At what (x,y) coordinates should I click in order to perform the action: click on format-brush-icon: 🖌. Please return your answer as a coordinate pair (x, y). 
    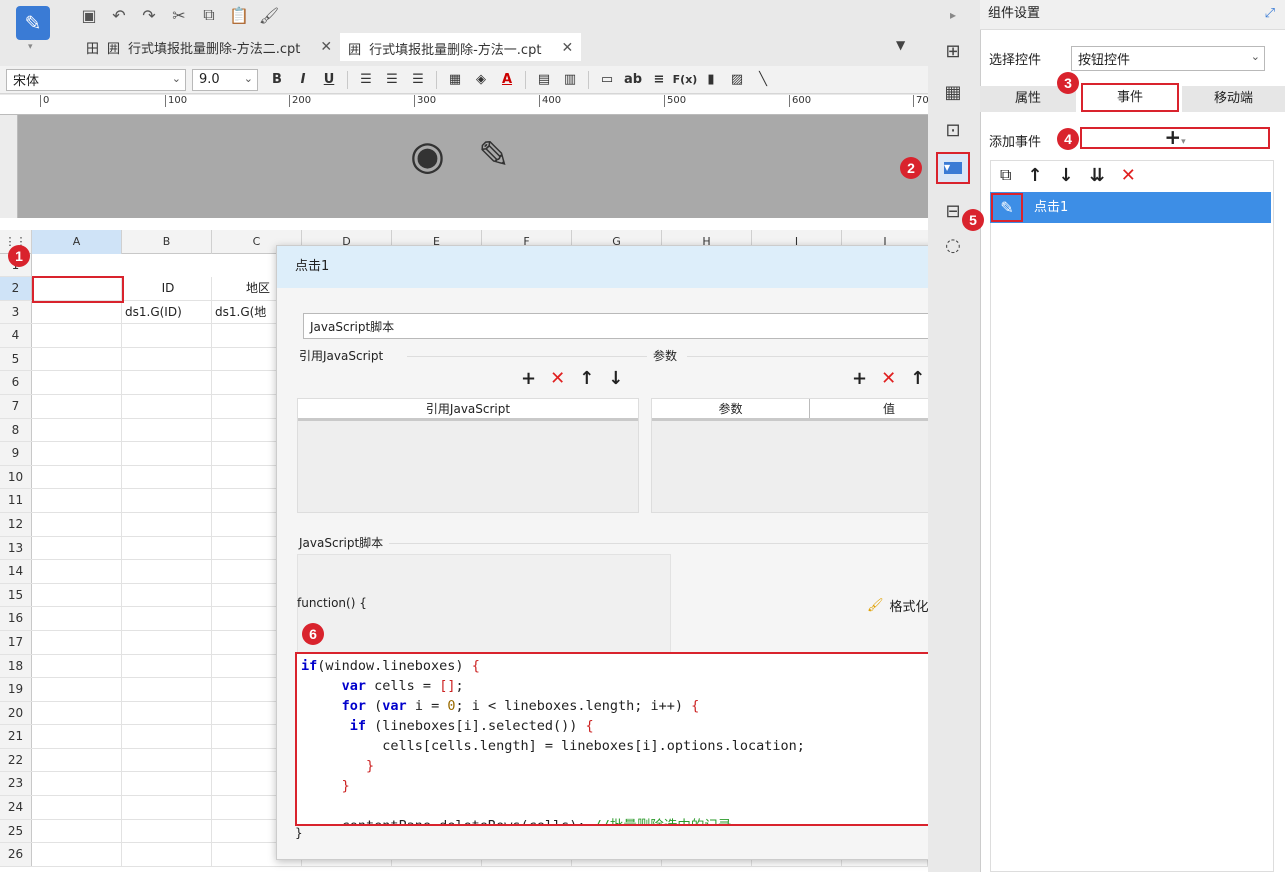
    Looking at the image, I should click on (269, 15).